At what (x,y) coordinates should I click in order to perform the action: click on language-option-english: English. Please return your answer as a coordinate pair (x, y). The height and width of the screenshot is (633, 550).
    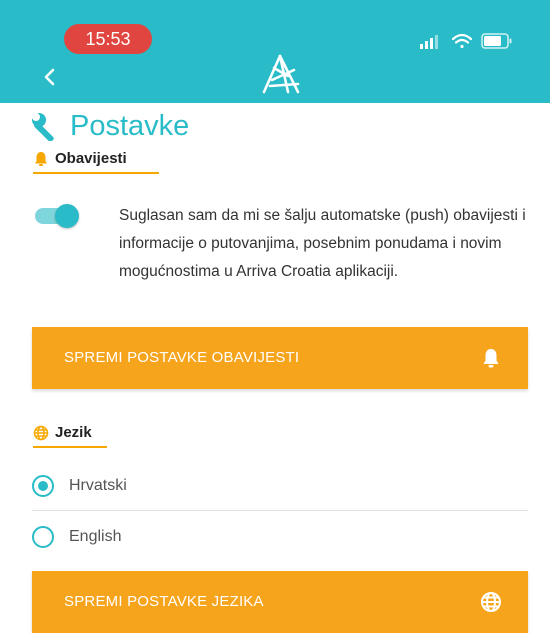
    Looking at the image, I should click on (280, 537).